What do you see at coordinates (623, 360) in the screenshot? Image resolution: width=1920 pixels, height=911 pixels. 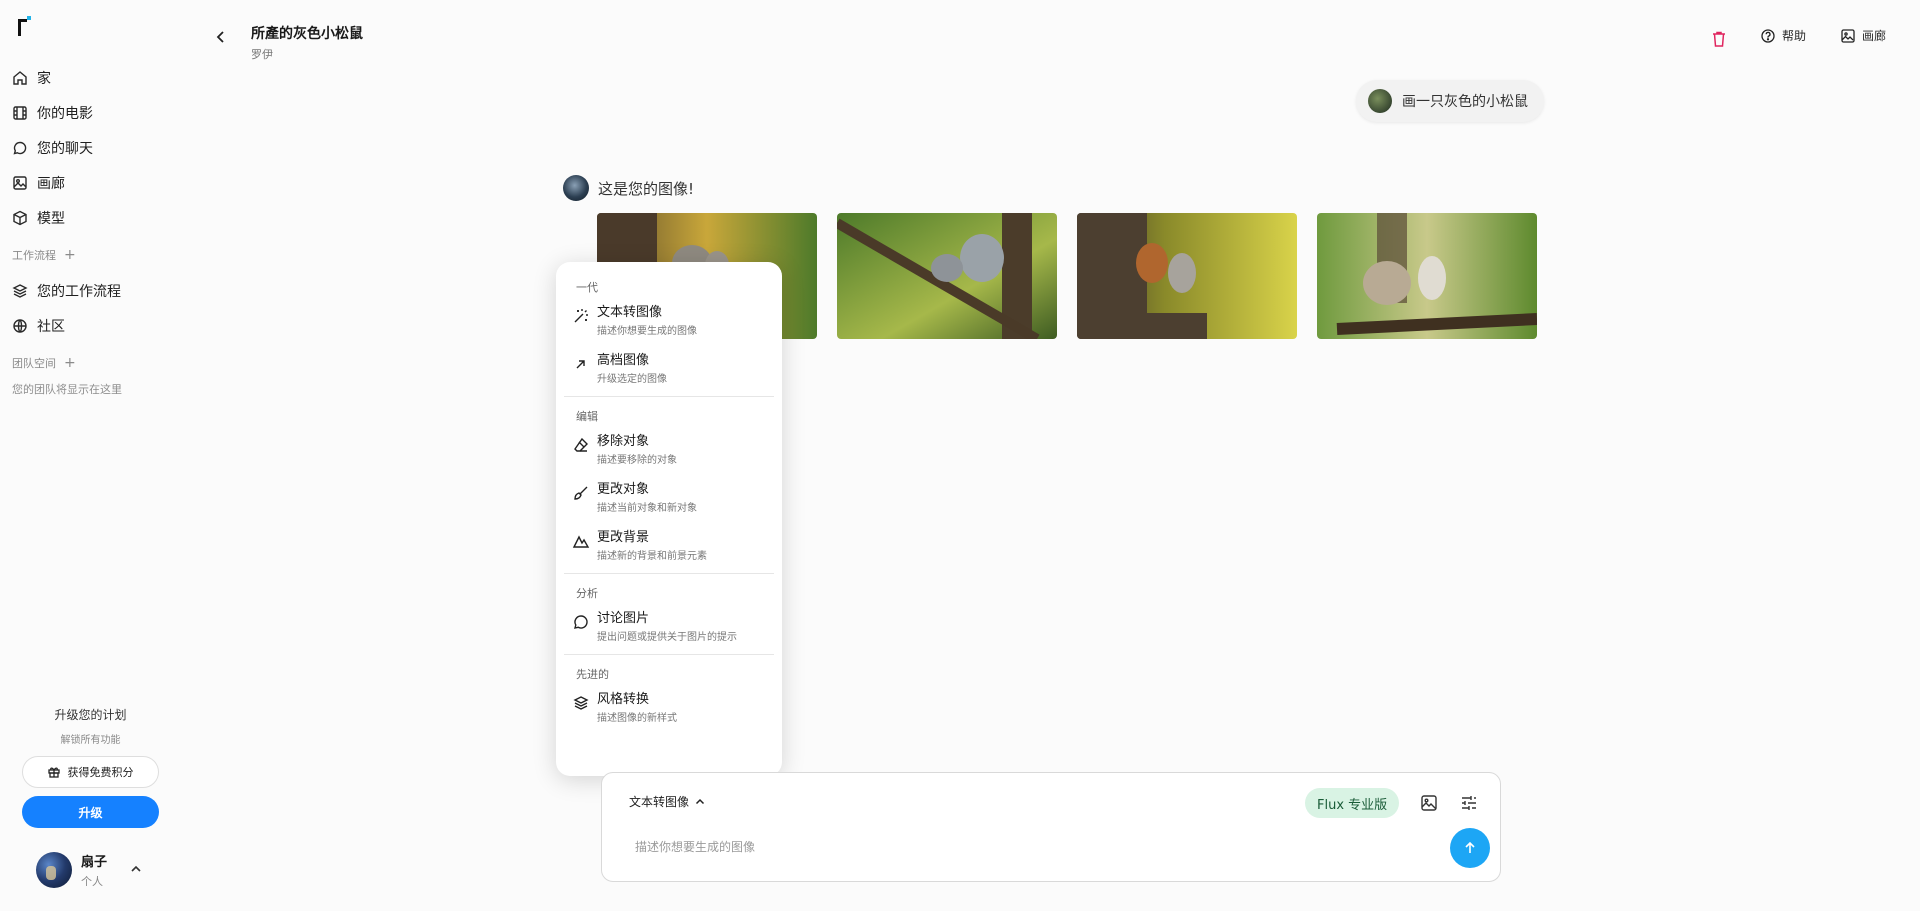 I see `menu-item-title: 高档图像` at bounding box center [623, 360].